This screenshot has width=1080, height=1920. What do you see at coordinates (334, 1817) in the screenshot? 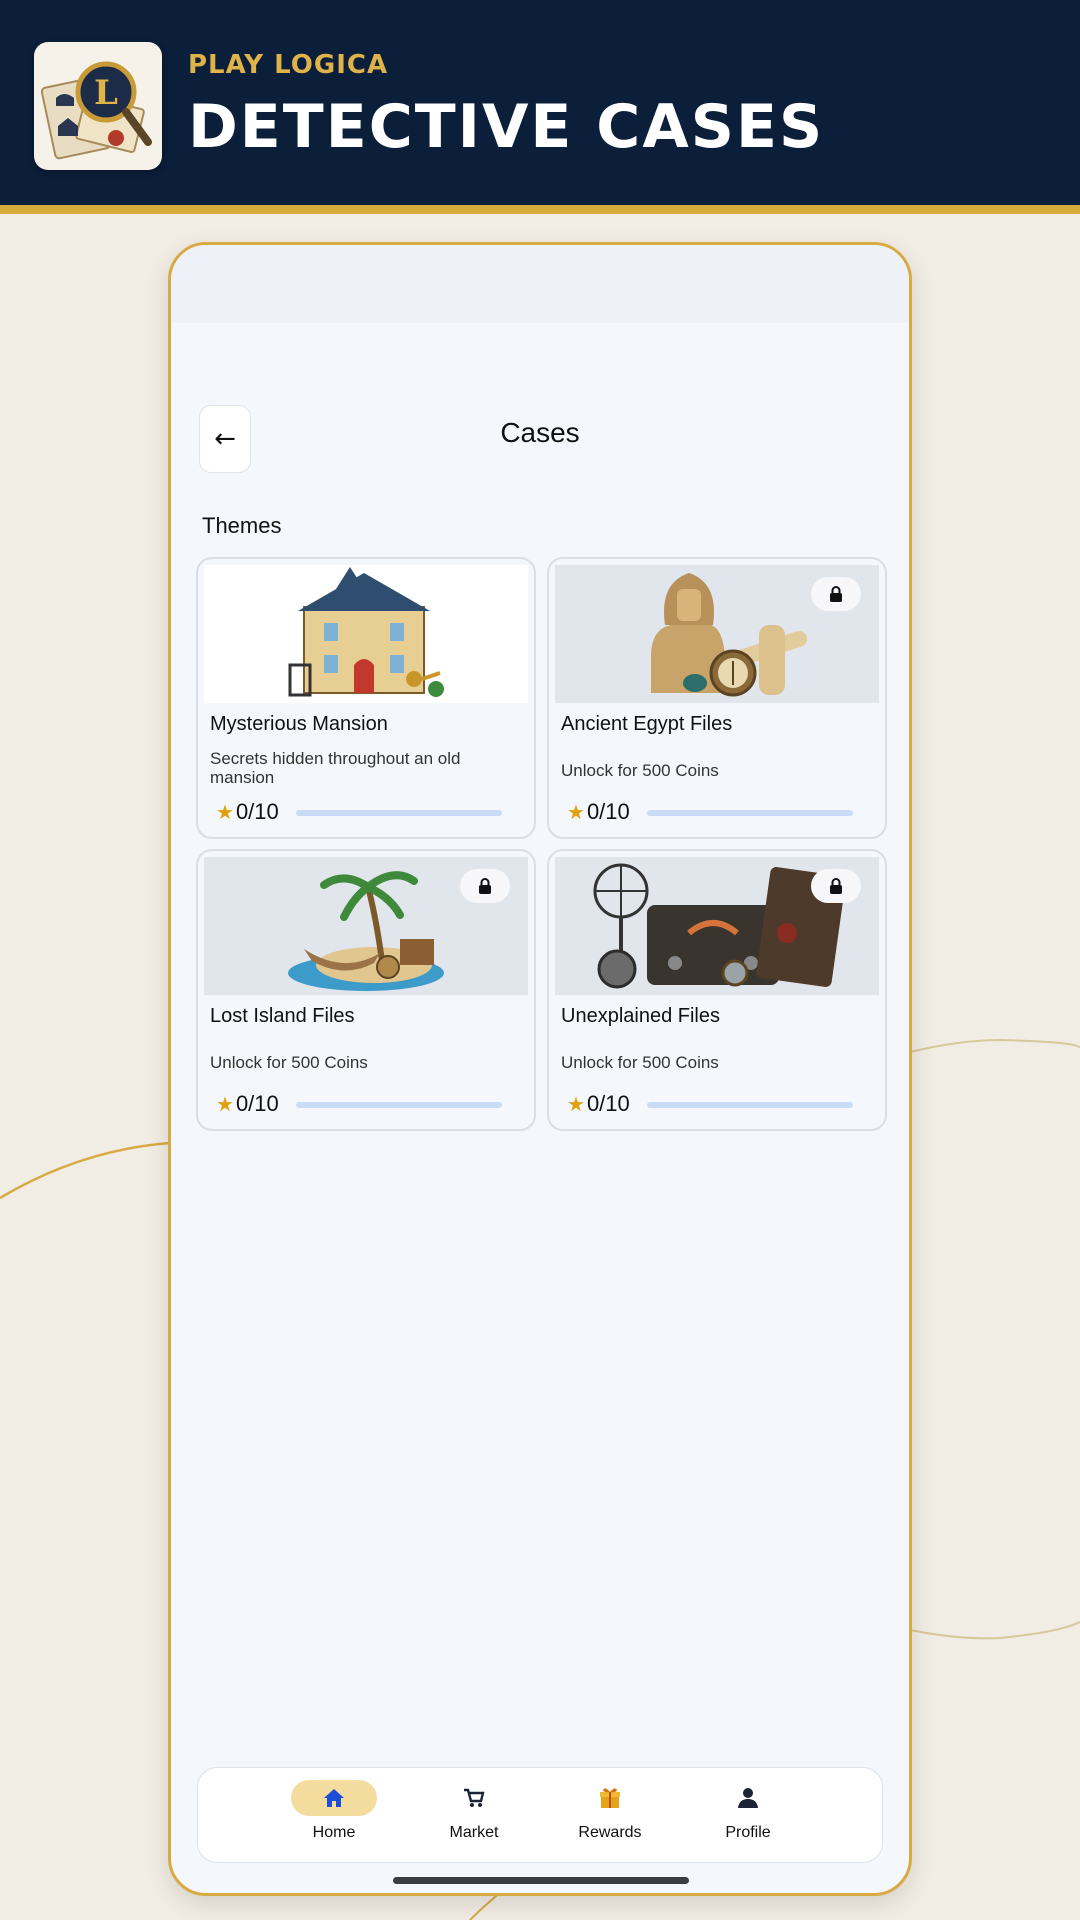
I see `nav-item-home: Home` at bounding box center [334, 1817].